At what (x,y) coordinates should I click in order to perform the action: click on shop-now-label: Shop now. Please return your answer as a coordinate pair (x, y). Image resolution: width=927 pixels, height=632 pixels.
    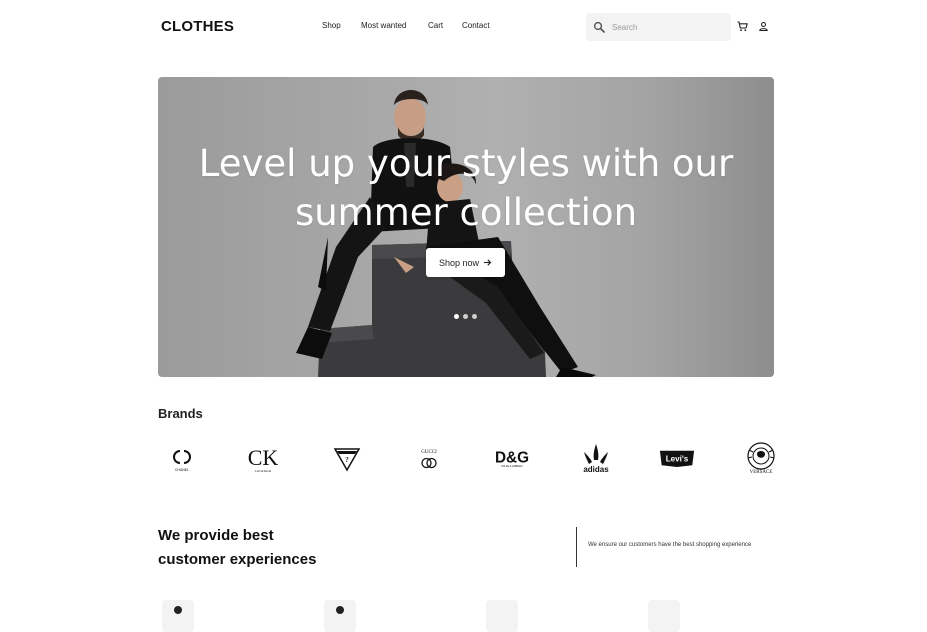
    Looking at the image, I should click on (459, 262).